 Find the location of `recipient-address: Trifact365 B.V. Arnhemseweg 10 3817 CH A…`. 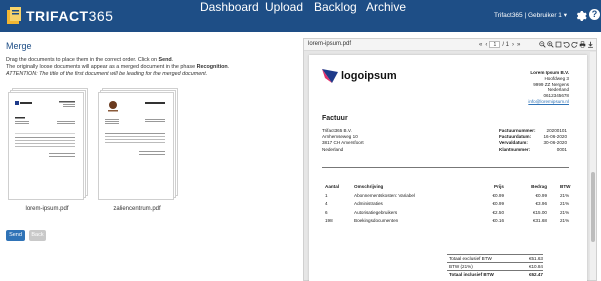

recipient-address: Trifact365 B.V. Arnhemseweg 10 3817 CH A… is located at coordinates (343, 140).